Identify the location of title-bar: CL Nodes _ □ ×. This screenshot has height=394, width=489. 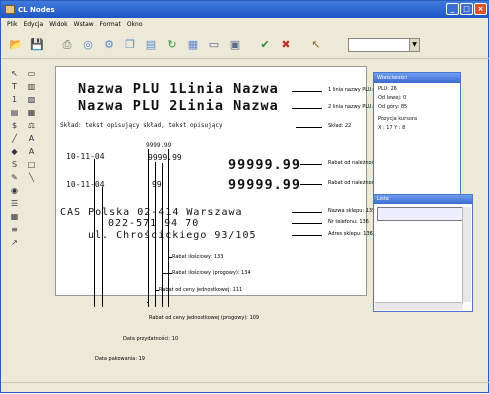
(245, 9).